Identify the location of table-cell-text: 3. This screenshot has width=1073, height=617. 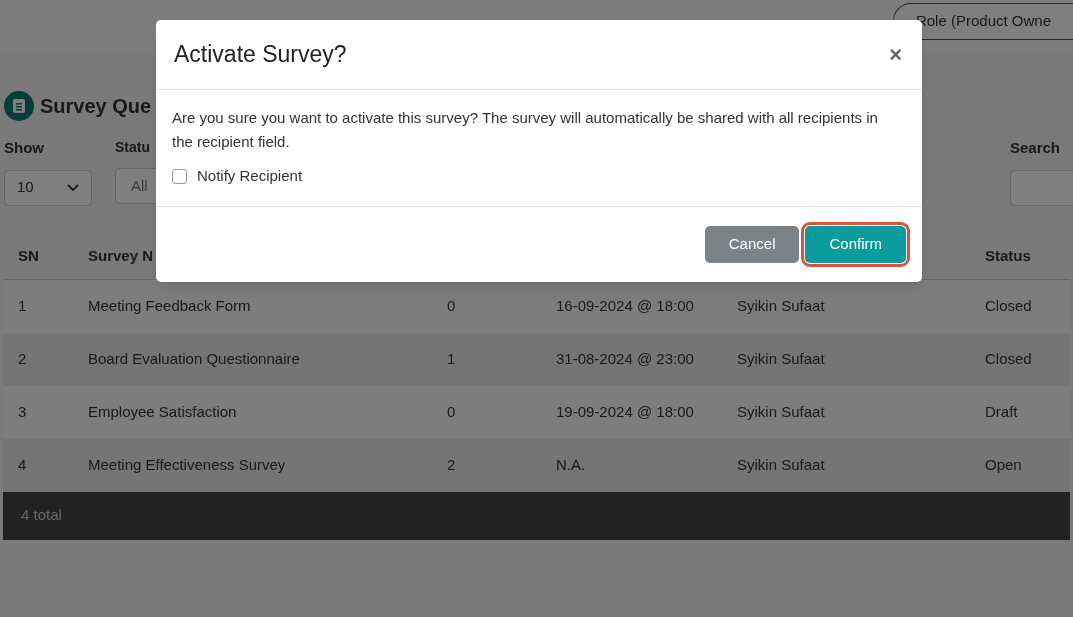
(23, 411).